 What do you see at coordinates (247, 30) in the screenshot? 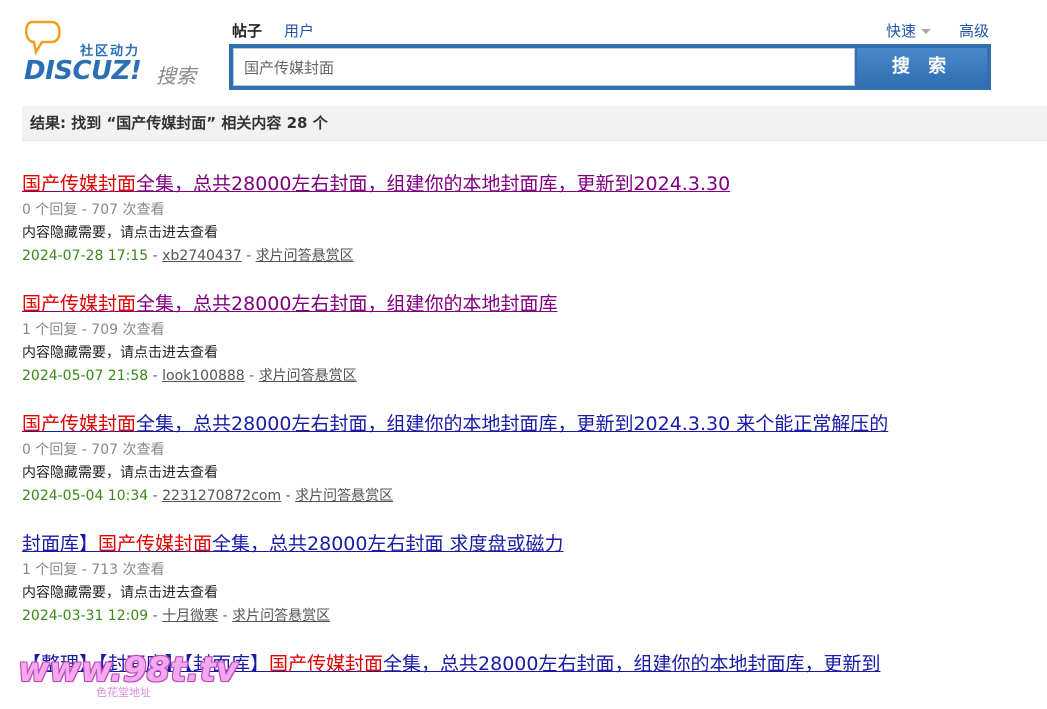
I see `tab-threads: 帖子` at bounding box center [247, 30].